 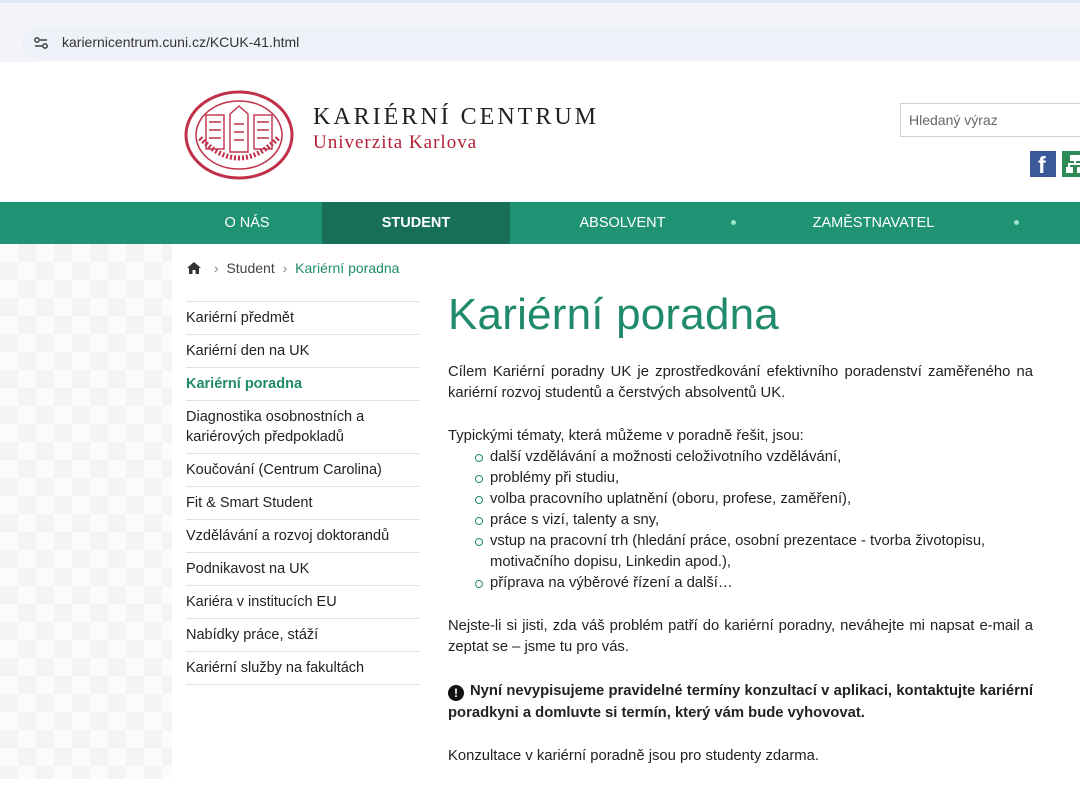 I want to click on sidebar-item-kariera-eu: Kariéra v institucích EU, so click(x=303, y=601).